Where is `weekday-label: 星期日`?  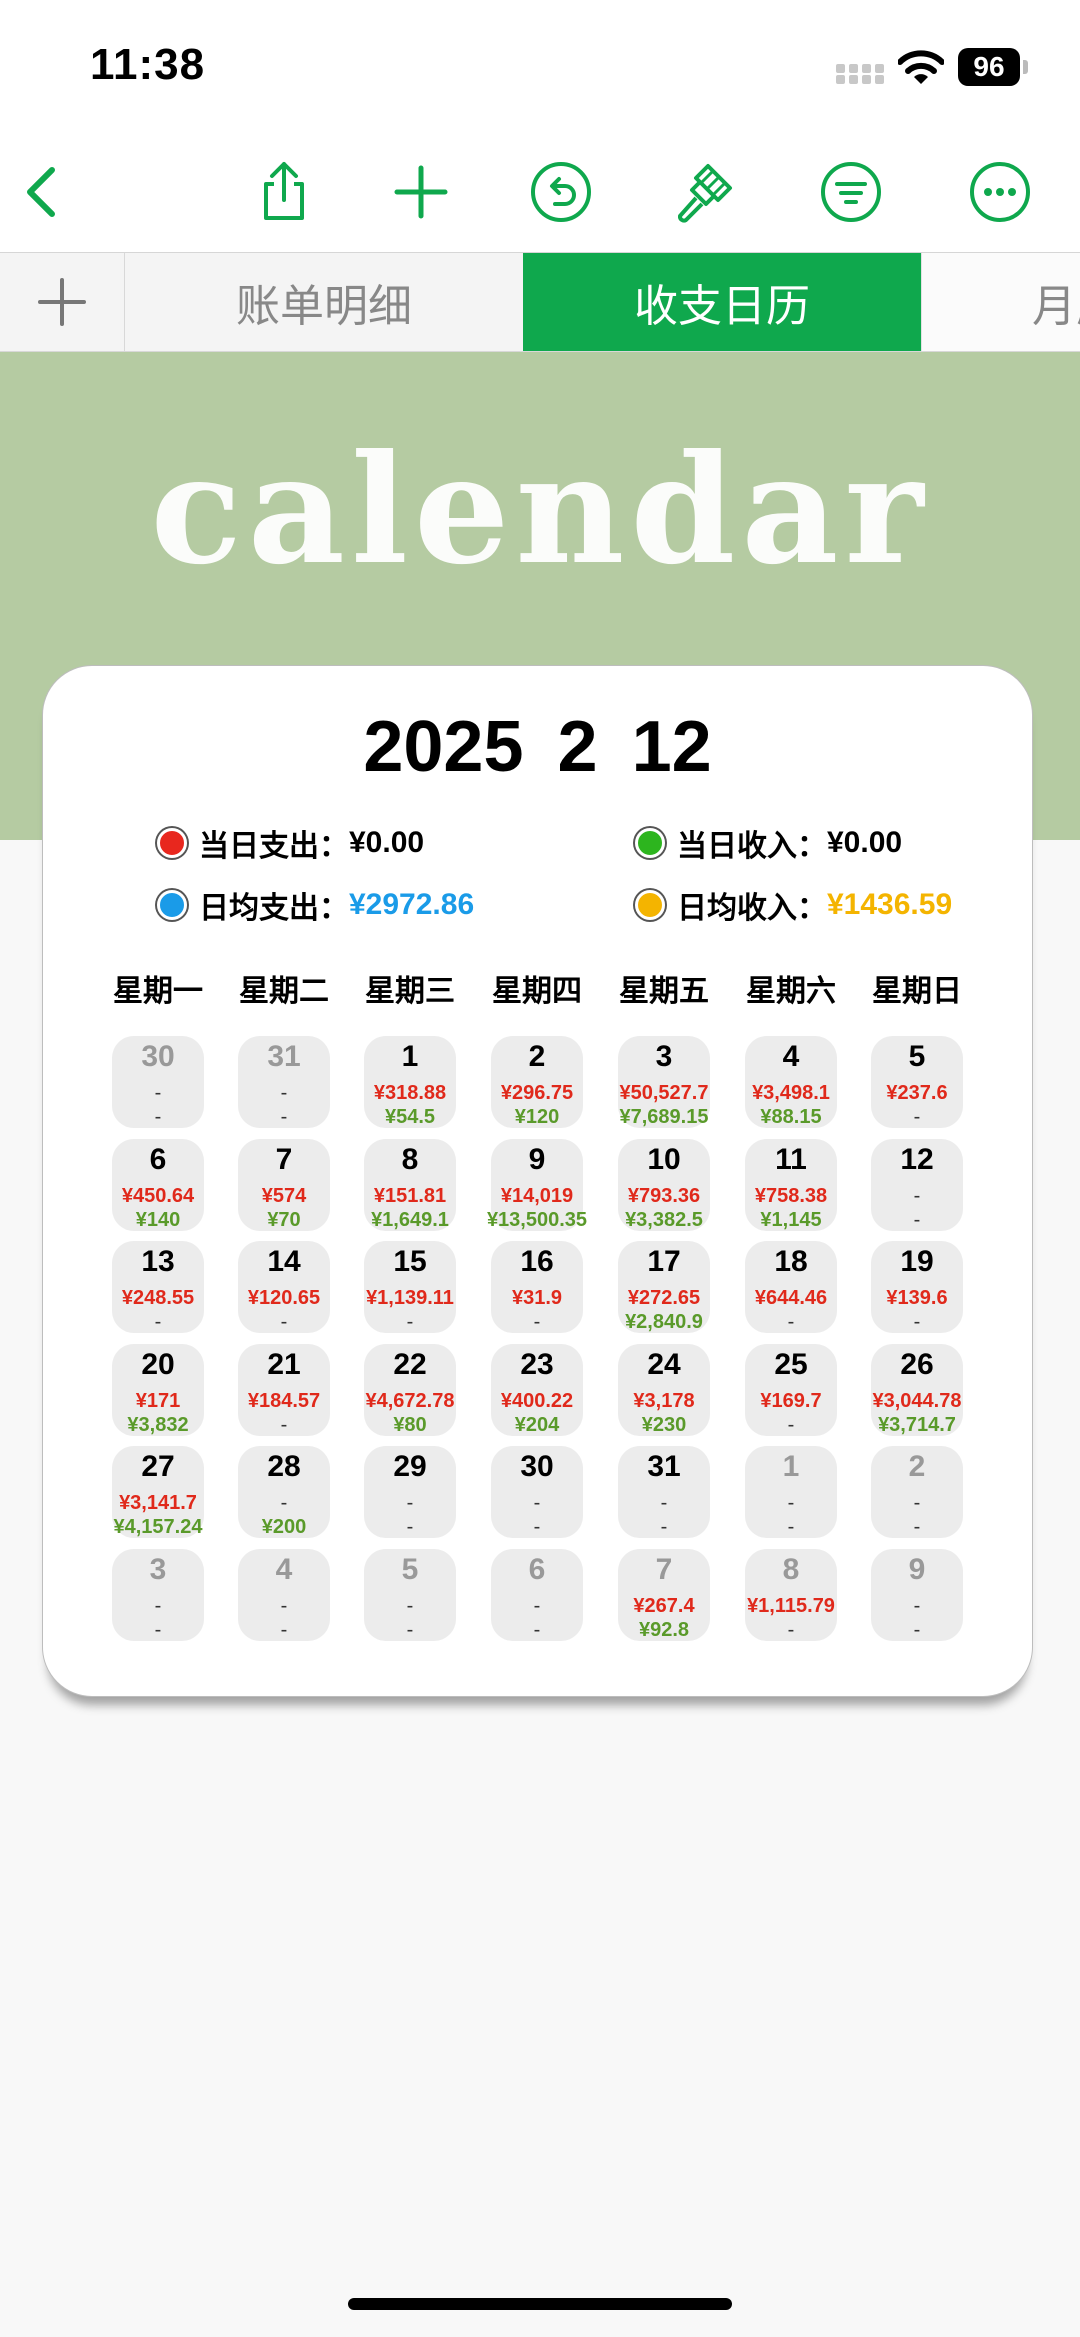 weekday-label: 星期日 is located at coordinates (917, 991).